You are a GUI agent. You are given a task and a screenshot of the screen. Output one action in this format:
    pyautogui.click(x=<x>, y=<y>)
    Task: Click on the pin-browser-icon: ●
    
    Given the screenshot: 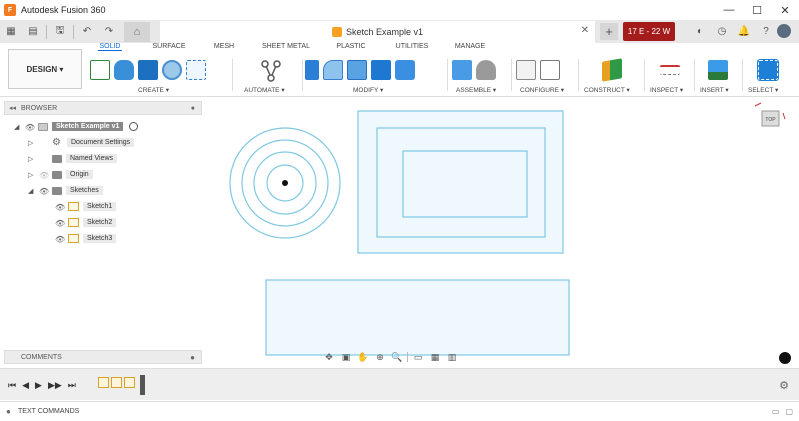 What is the action you would take?
    pyautogui.click(x=193, y=108)
    